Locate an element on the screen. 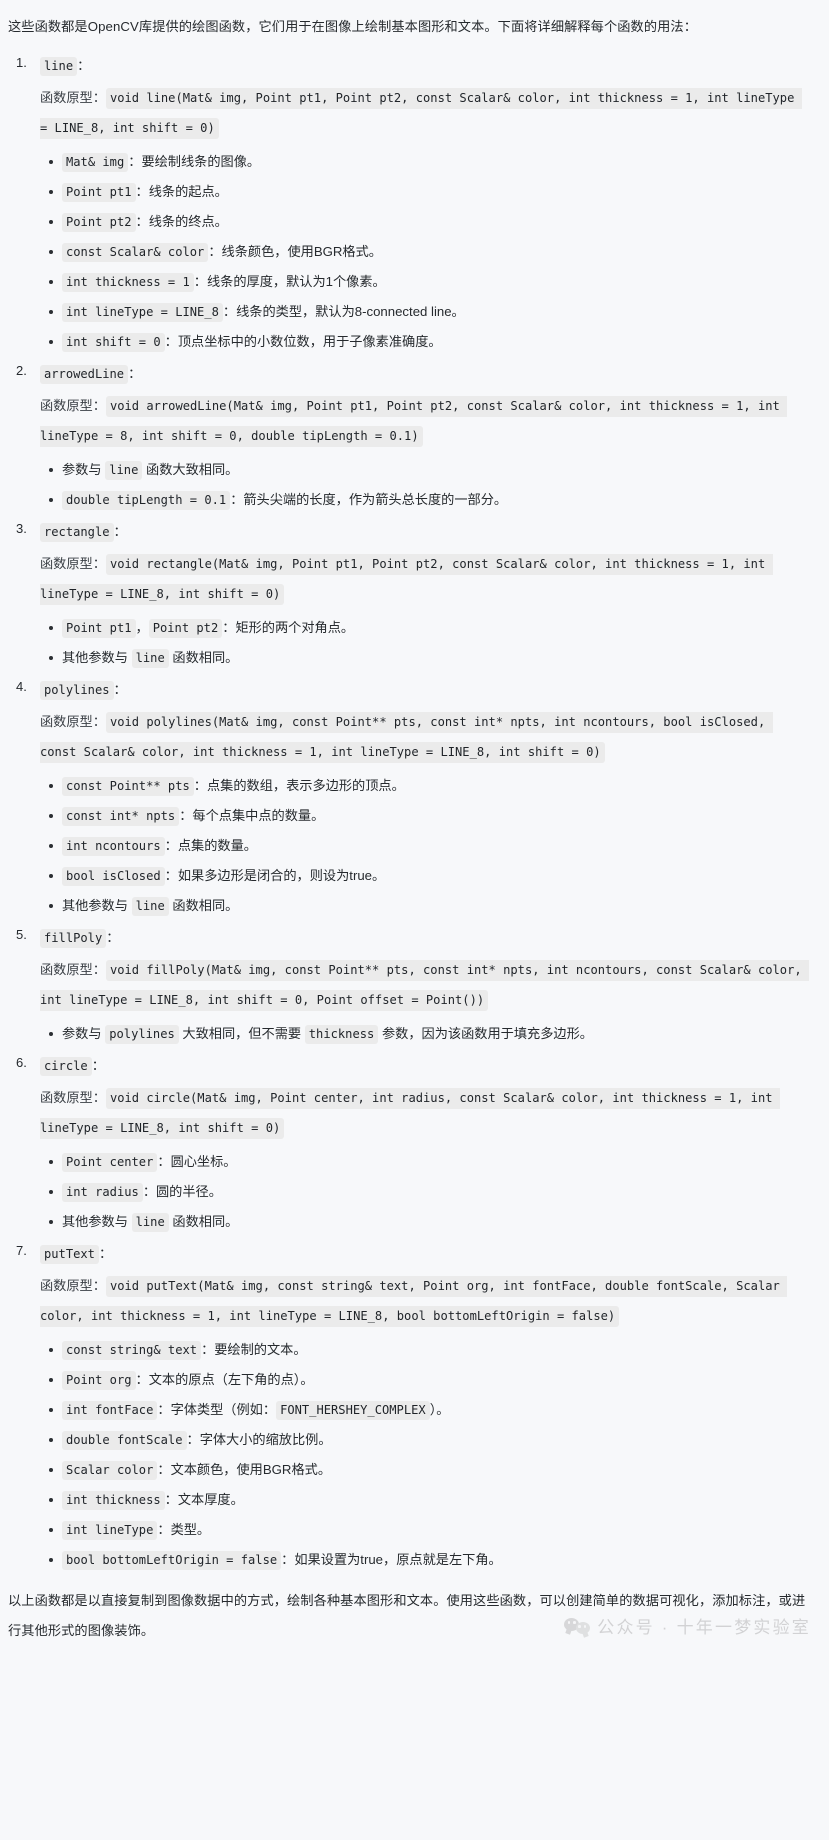 This screenshot has width=829, height=1840. param-code-2: Point pt2 is located at coordinates (185, 628).